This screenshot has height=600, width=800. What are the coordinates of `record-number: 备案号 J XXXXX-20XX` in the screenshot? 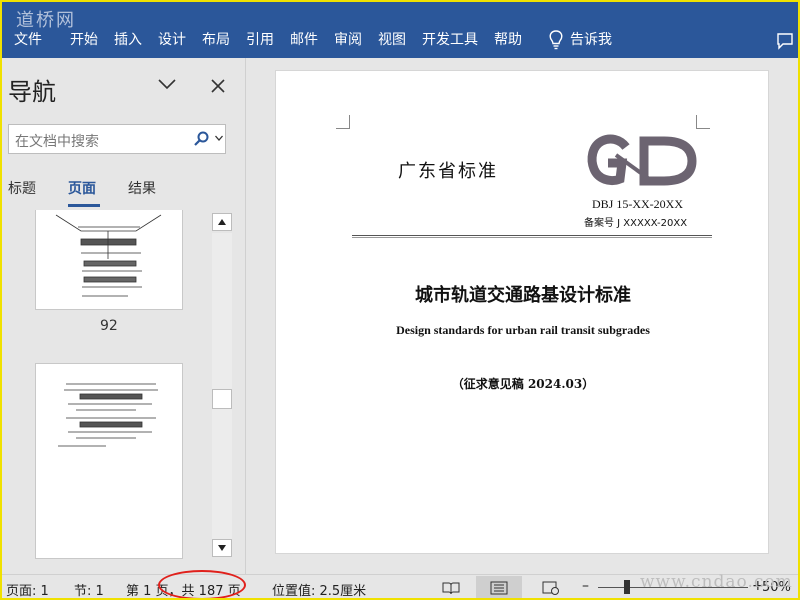 It's located at (636, 223).